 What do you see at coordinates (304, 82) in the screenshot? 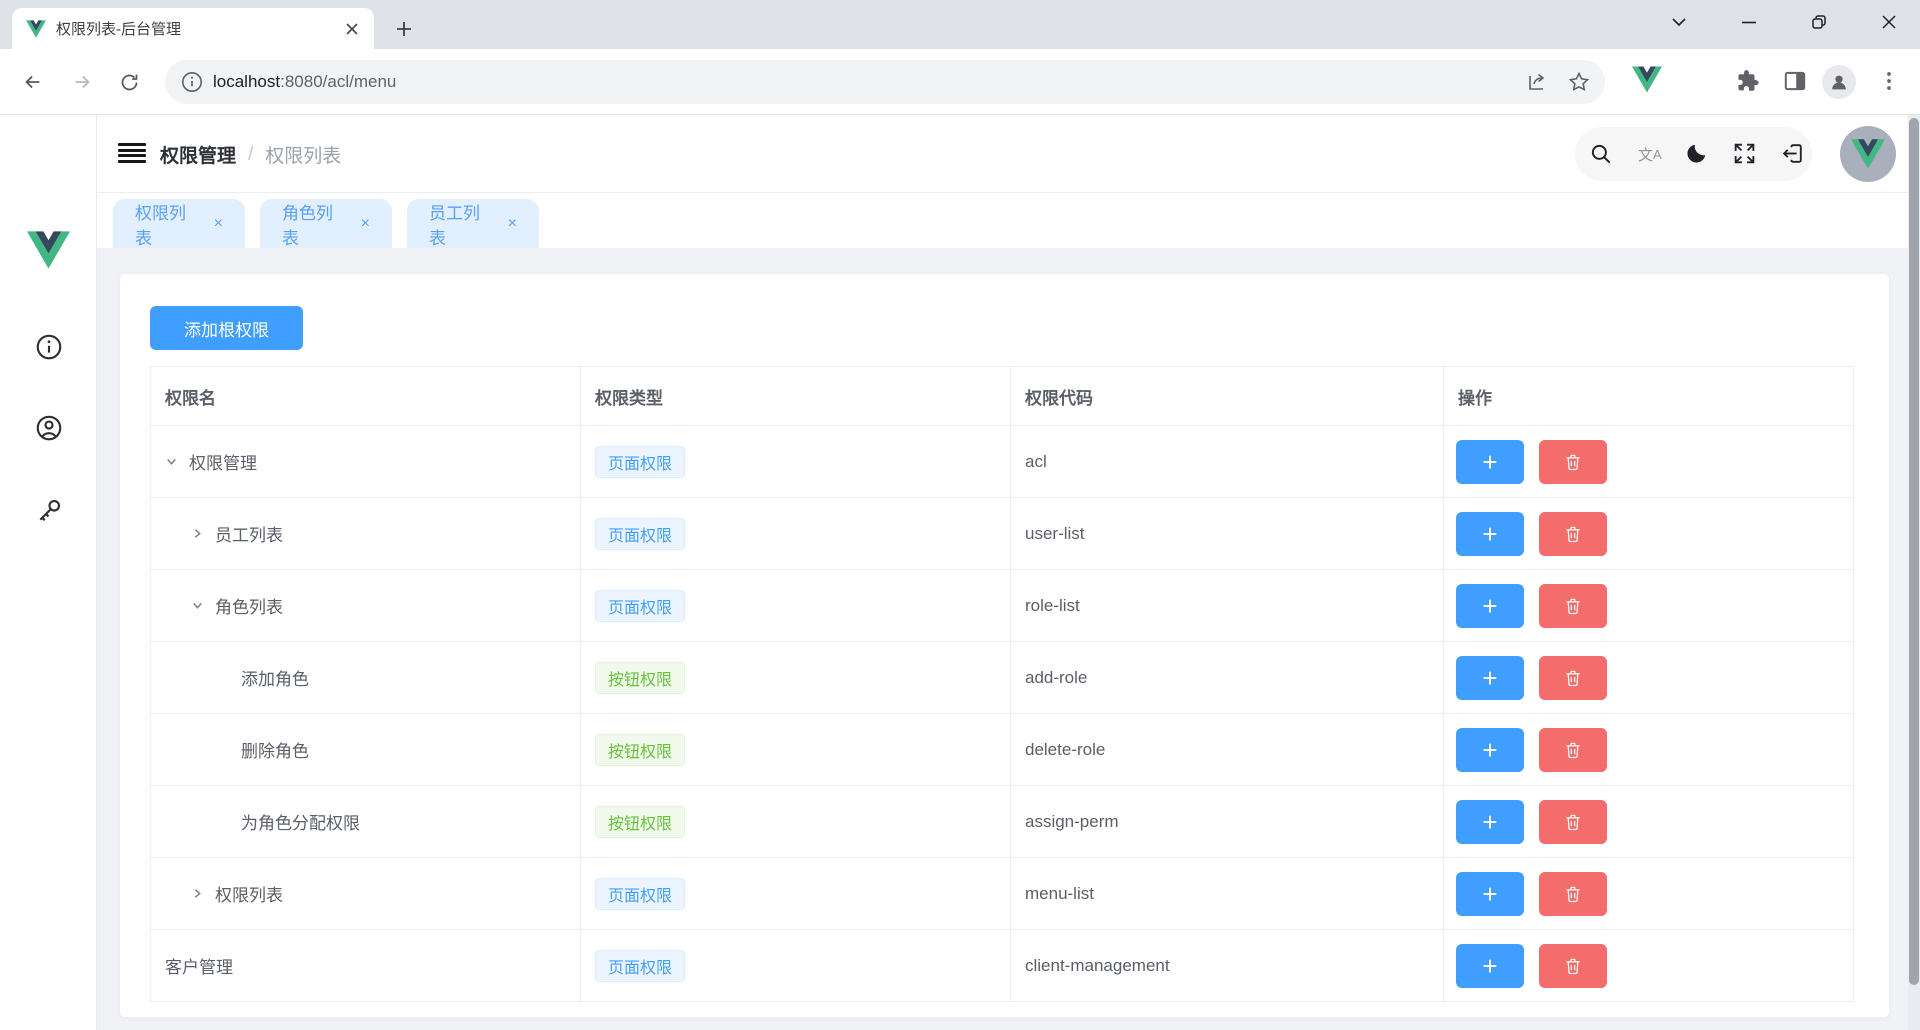
I see `url-text: localhost:8080/acl/menu` at bounding box center [304, 82].